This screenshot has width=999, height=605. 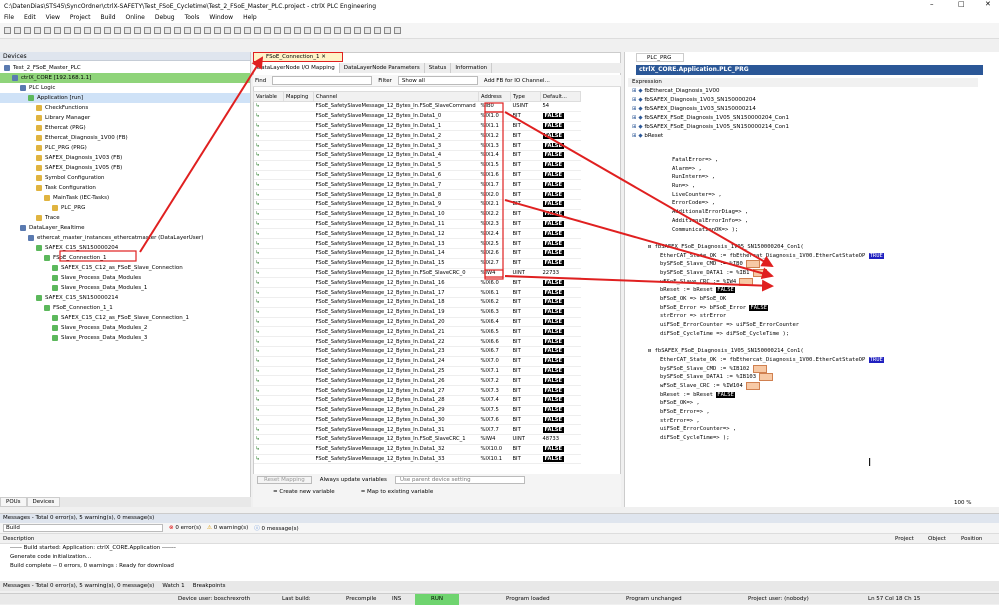 I want to click on code-line, so click(x=808, y=342).